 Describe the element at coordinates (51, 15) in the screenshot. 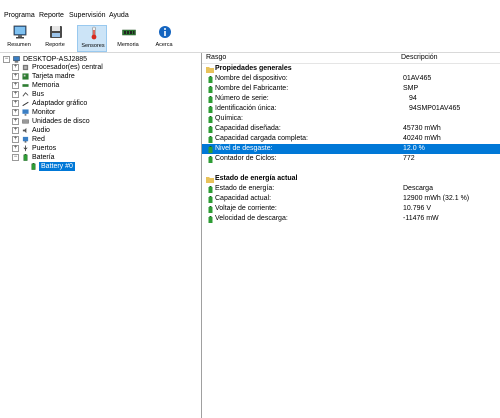

I see `menu-reporte: Reporte` at that location.